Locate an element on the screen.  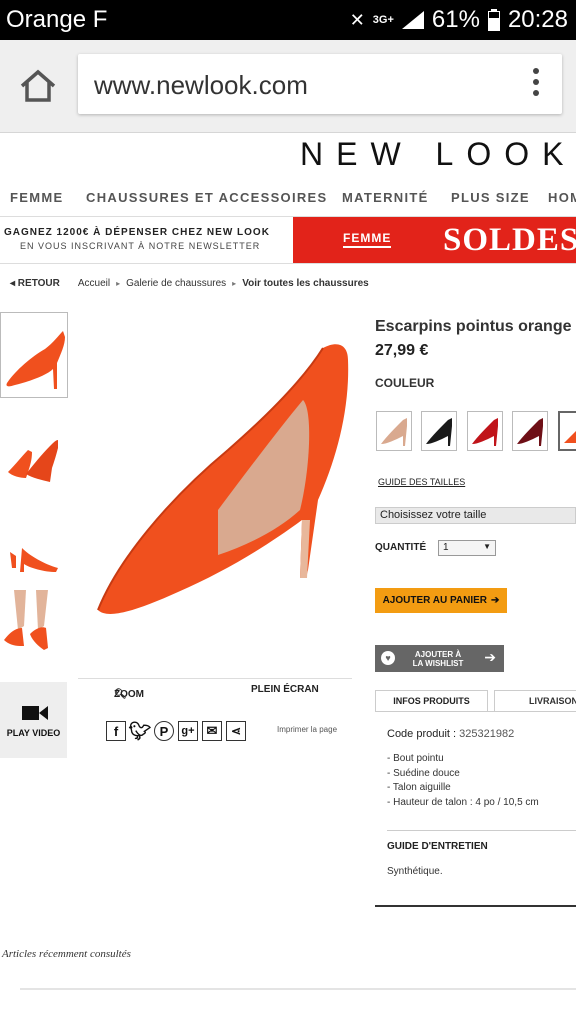
color-swatch-black is located at coordinates (439, 431).